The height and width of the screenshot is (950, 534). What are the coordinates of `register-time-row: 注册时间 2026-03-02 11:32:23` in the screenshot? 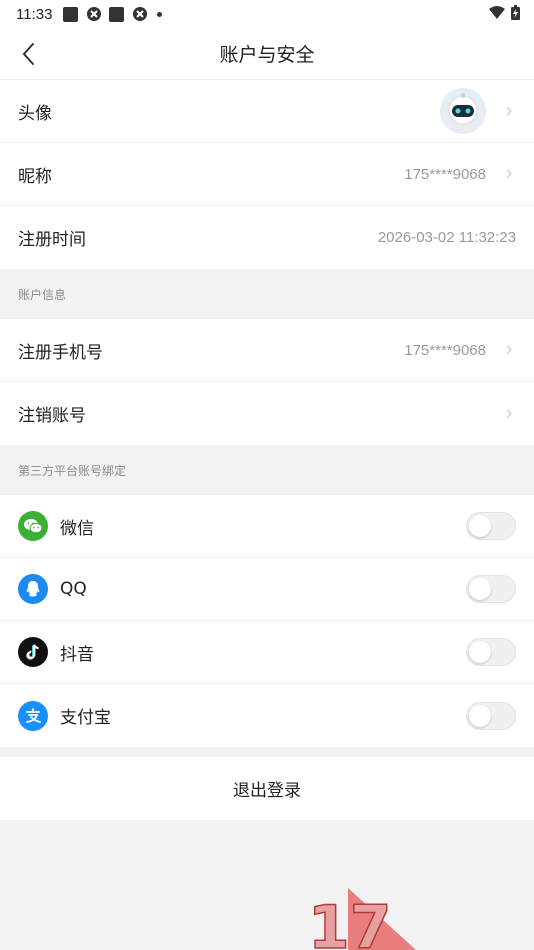 It's located at (267, 237).